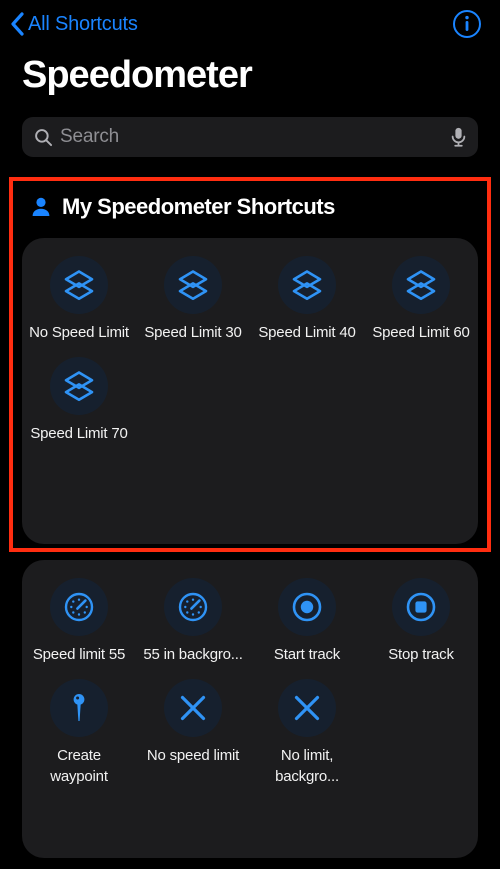  What do you see at coordinates (79, 332) in the screenshot?
I see `my-shortcut-tile-label: No Speed Limit` at bounding box center [79, 332].